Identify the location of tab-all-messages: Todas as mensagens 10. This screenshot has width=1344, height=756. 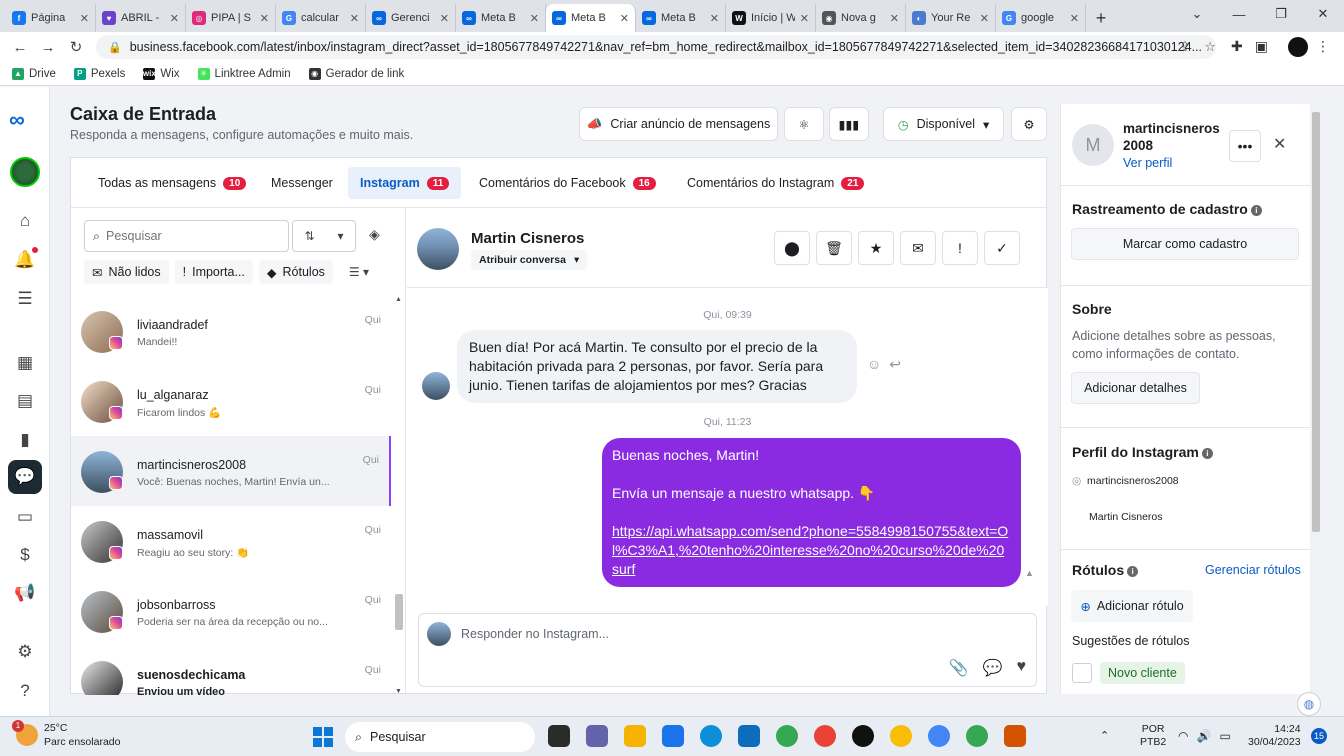
(172, 183).